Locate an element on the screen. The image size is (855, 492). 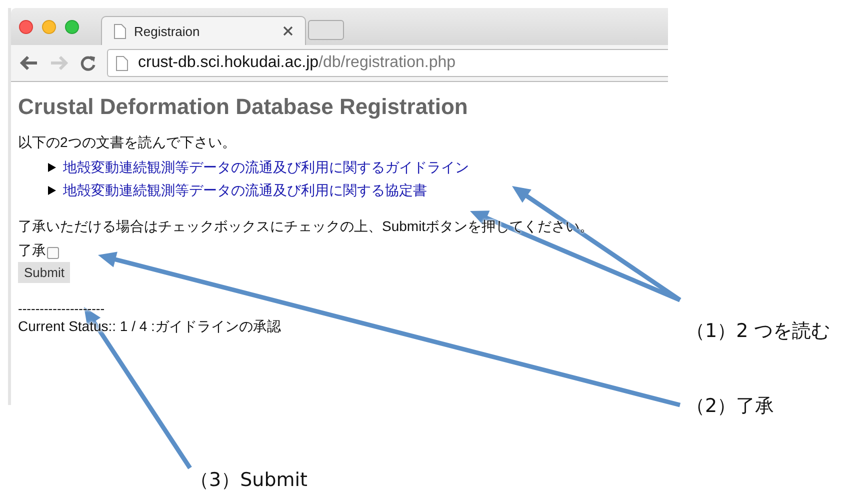
forward-icon is located at coordinates (59, 63).